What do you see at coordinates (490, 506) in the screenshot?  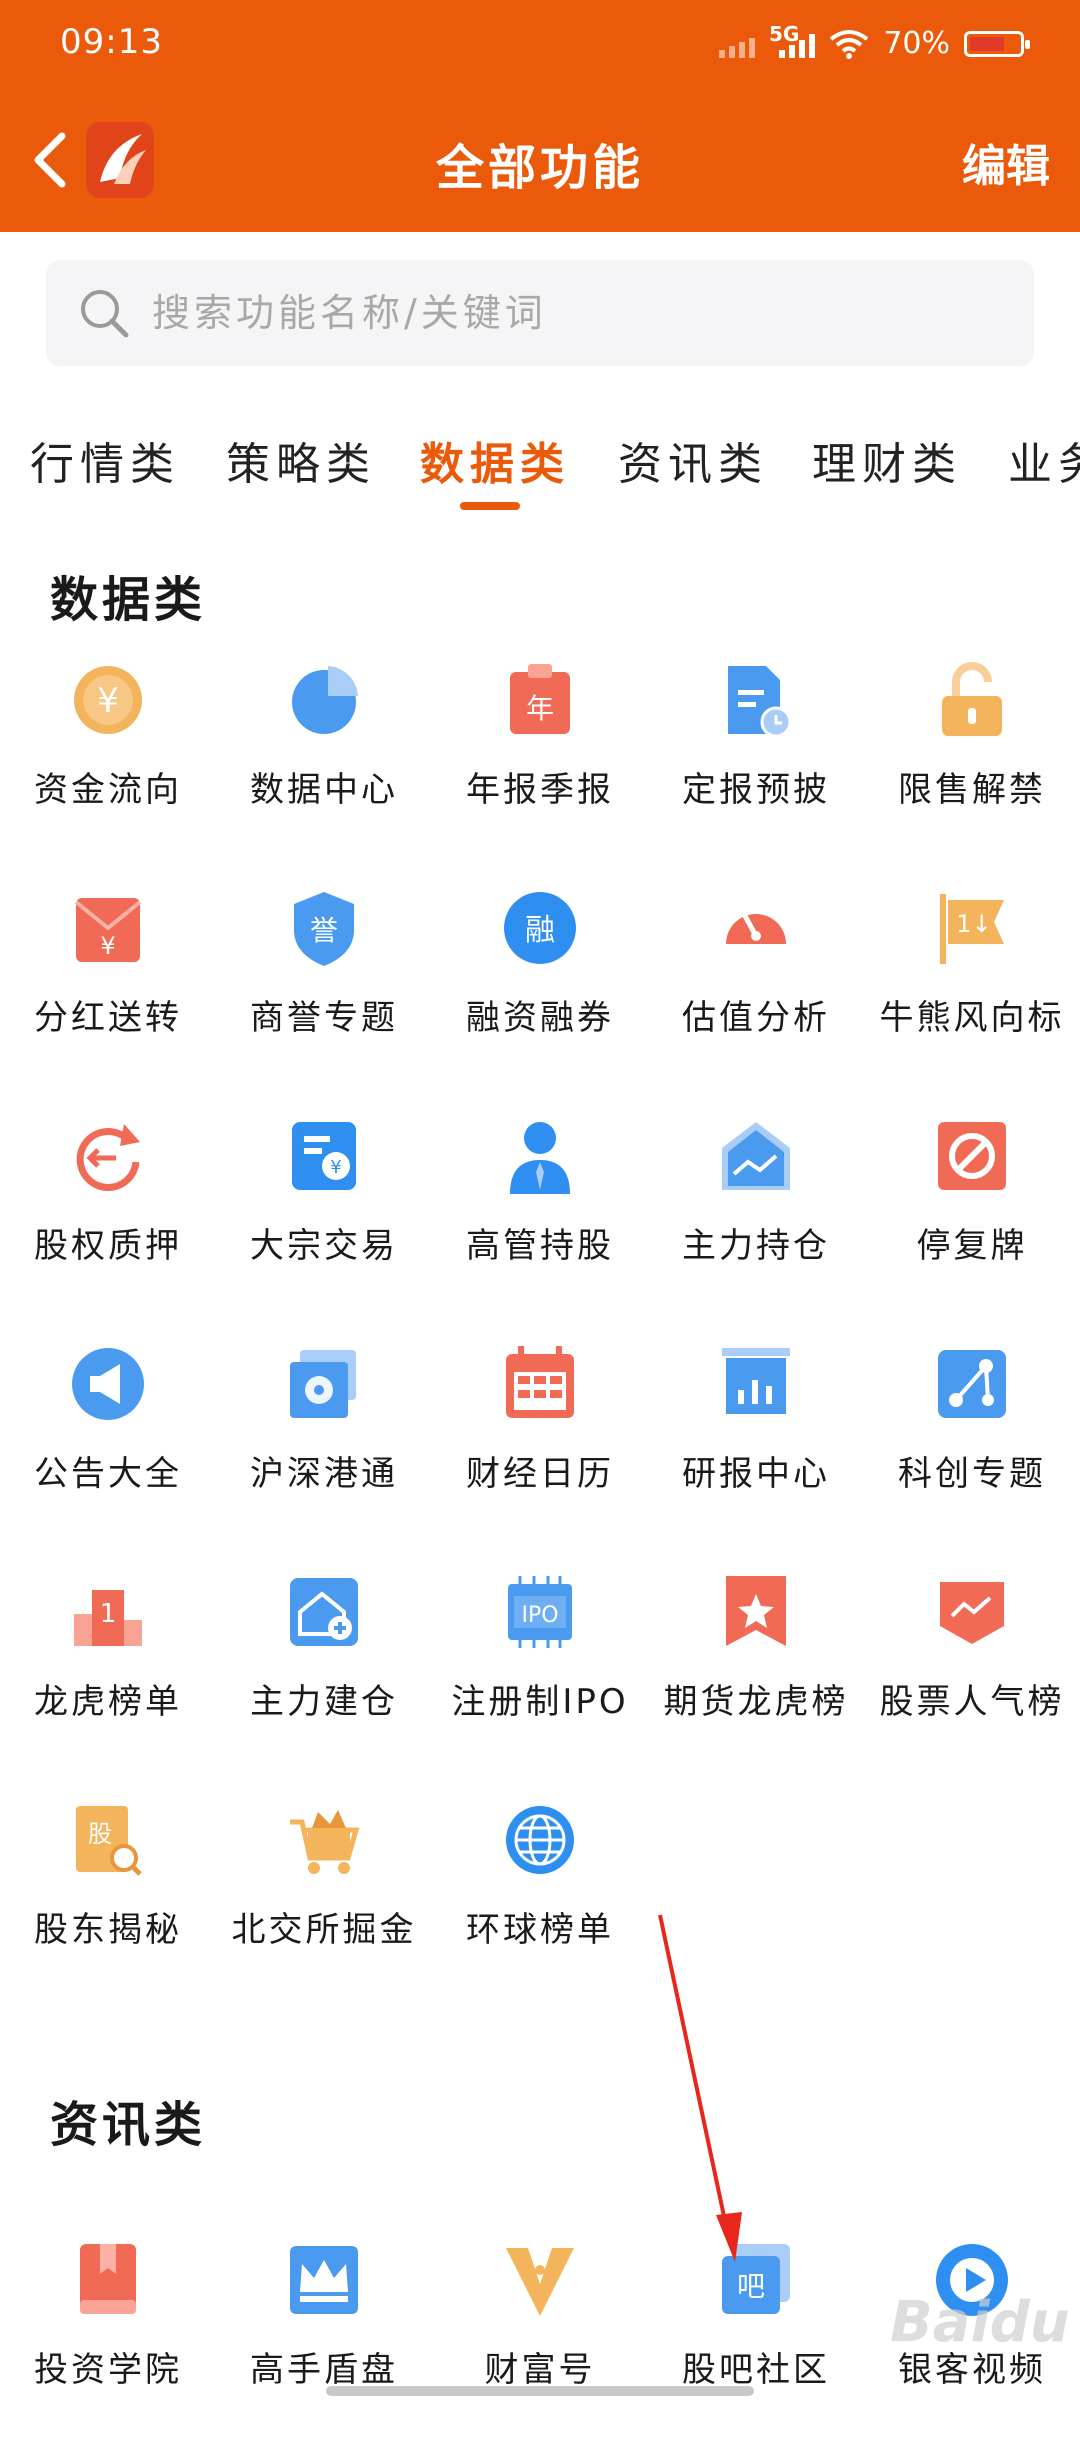 I see `tab-indicator` at bounding box center [490, 506].